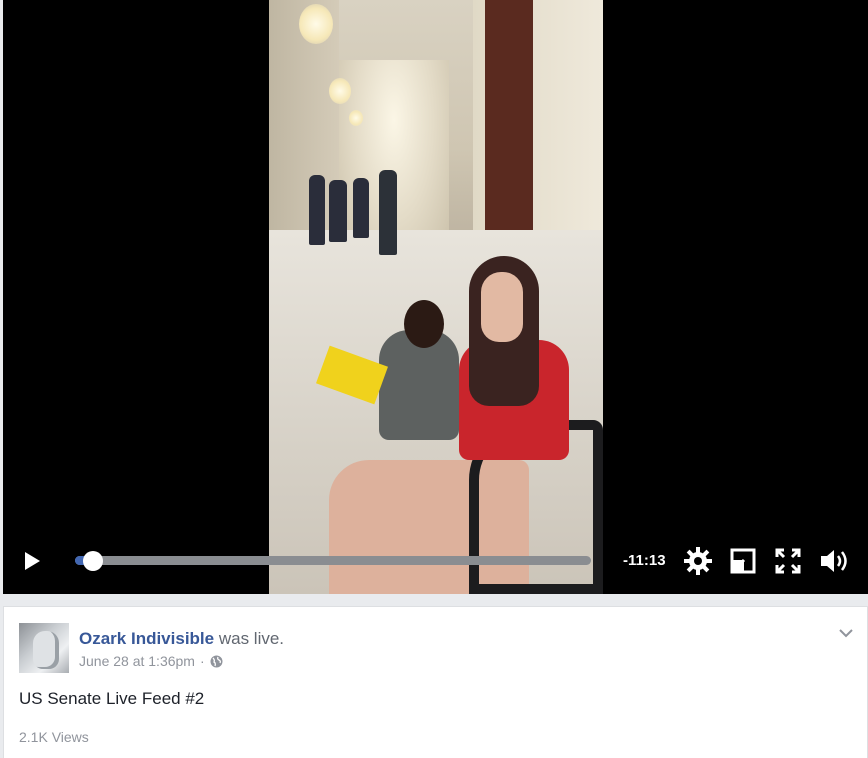 This screenshot has width=868, height=758. I want to click on post-action: was live., so click(251, 638).